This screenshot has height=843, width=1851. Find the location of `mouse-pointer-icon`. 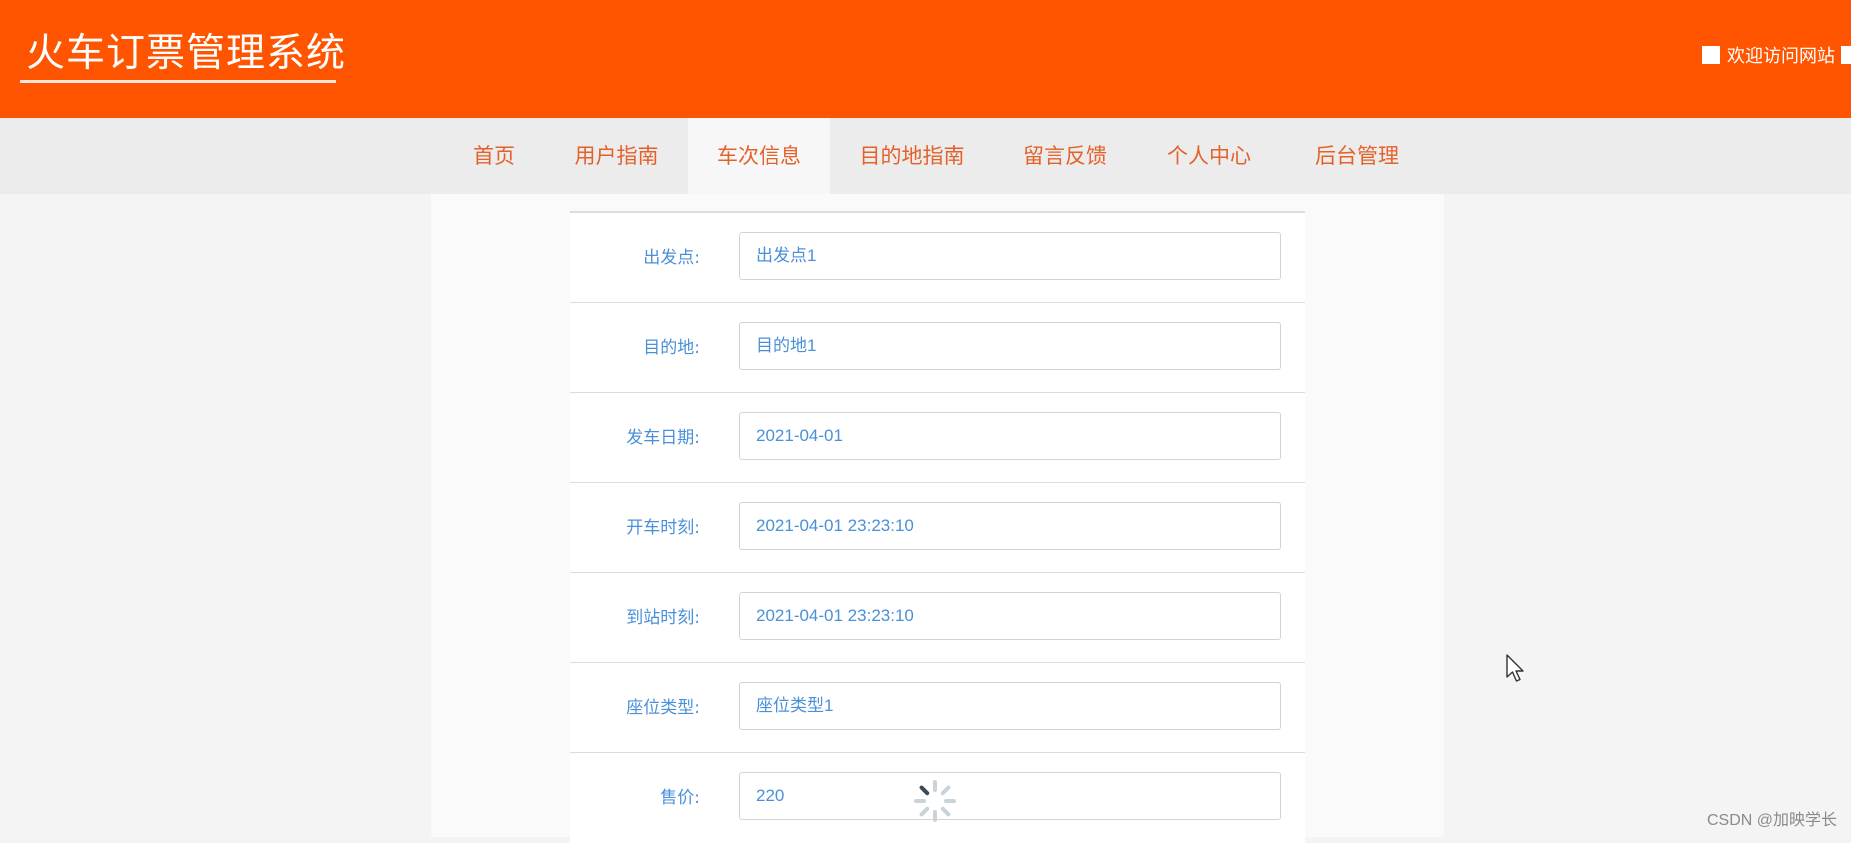

mouse-pointer-icon is located at coordinates (1515, 668).